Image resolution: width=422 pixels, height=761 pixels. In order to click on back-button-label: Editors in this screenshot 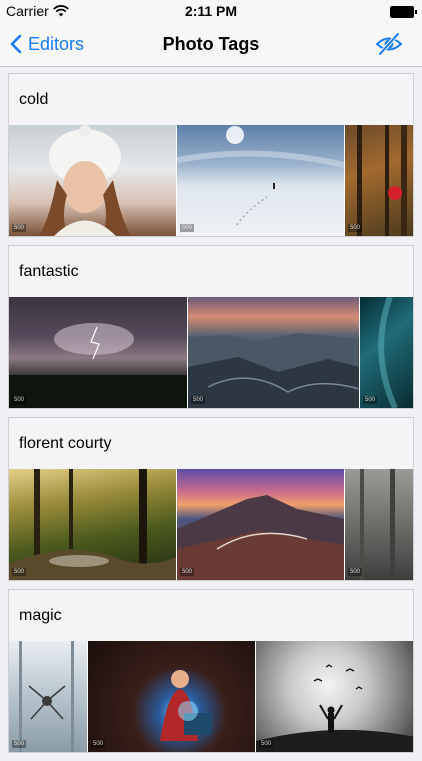, I will do `click(56, 43)`.